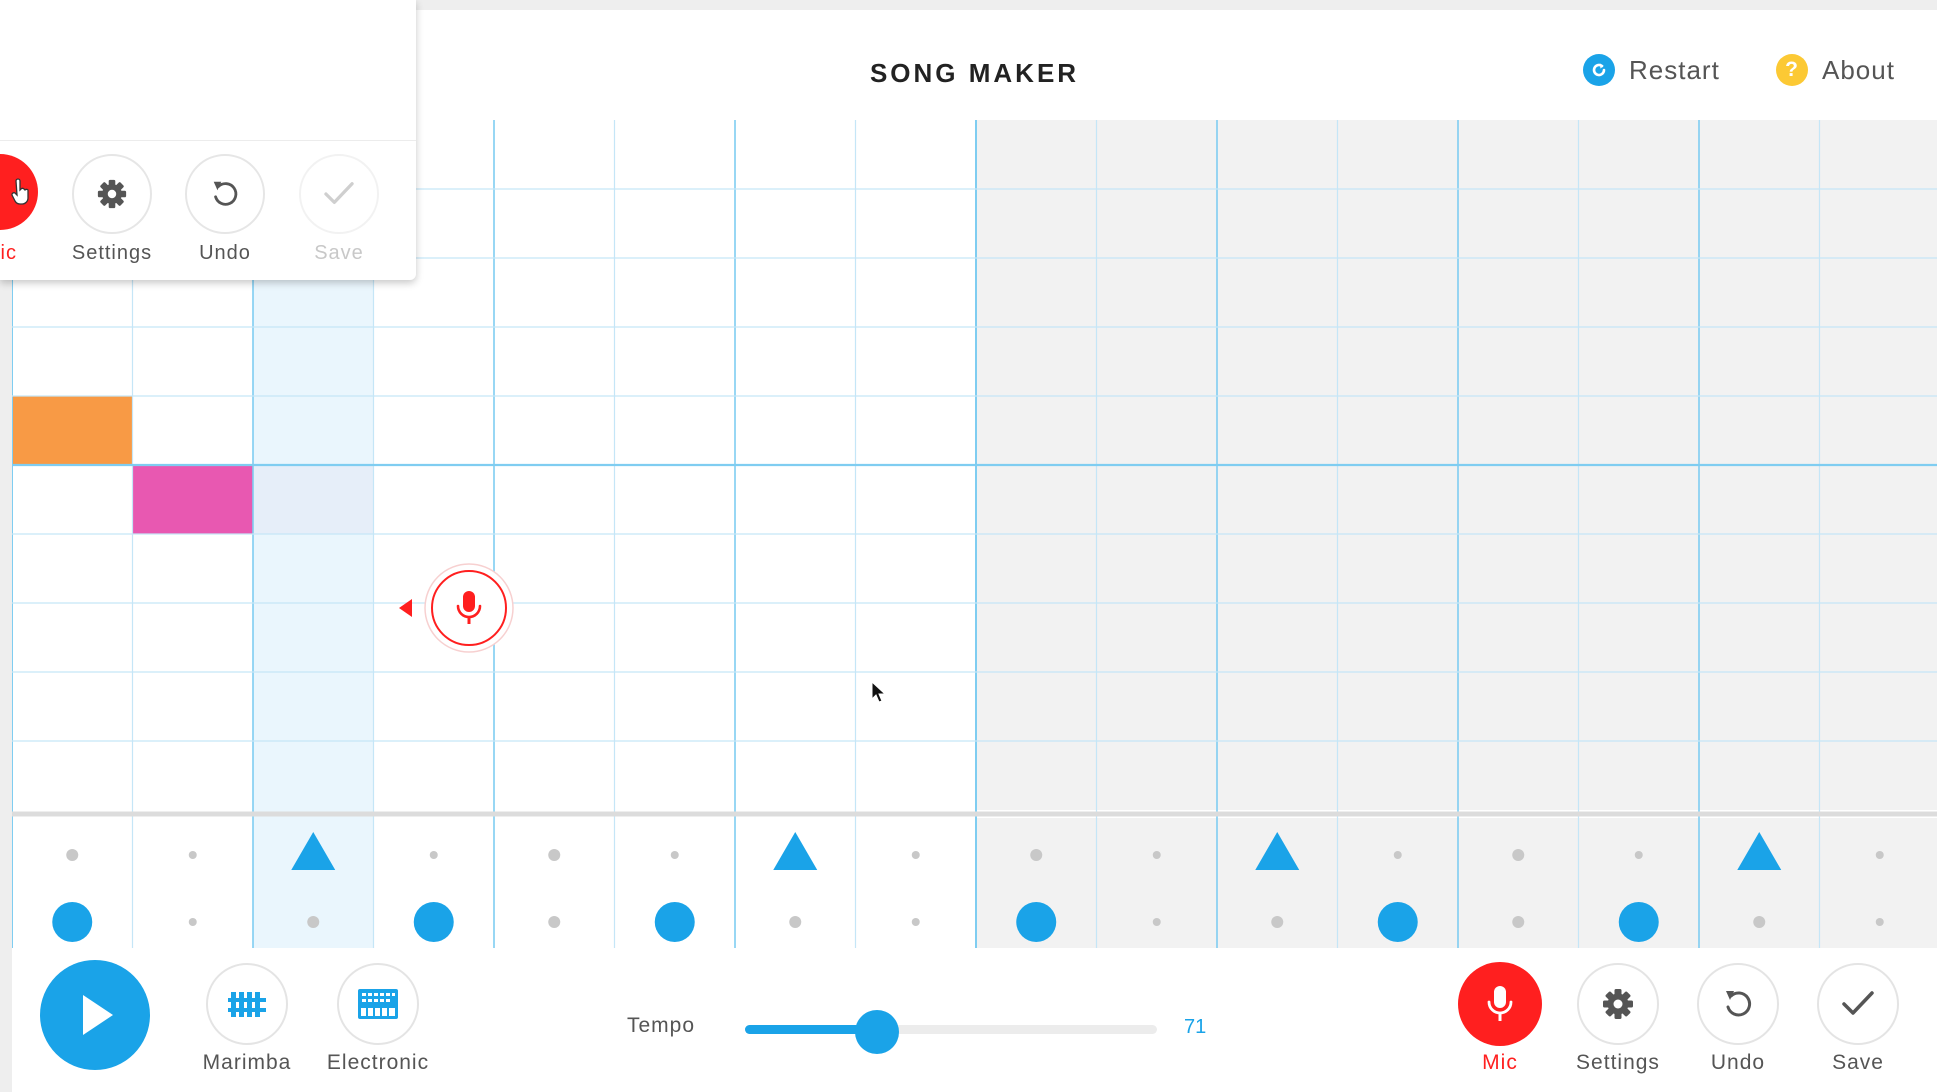 The width and height of the screenshot is (1937, 1092). I want to click on settings-label: Settings, so click(1618, 1062).